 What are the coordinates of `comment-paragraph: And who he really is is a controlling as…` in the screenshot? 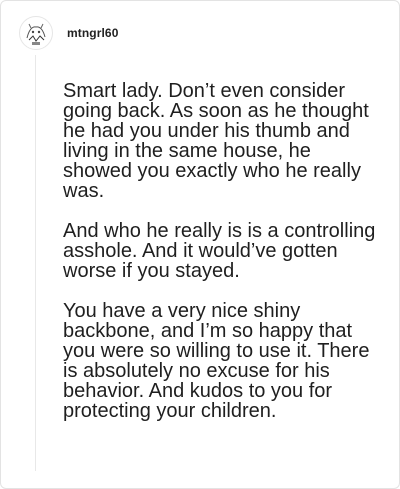 It's located at (219, 251).